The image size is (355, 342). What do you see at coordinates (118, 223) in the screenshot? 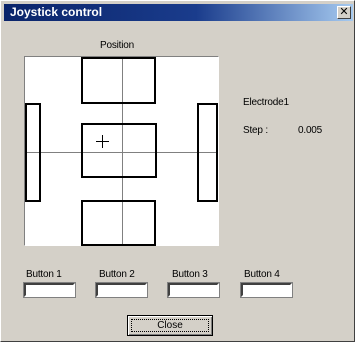
I see `joystick-zone-down` at bounding box center [118, 223].